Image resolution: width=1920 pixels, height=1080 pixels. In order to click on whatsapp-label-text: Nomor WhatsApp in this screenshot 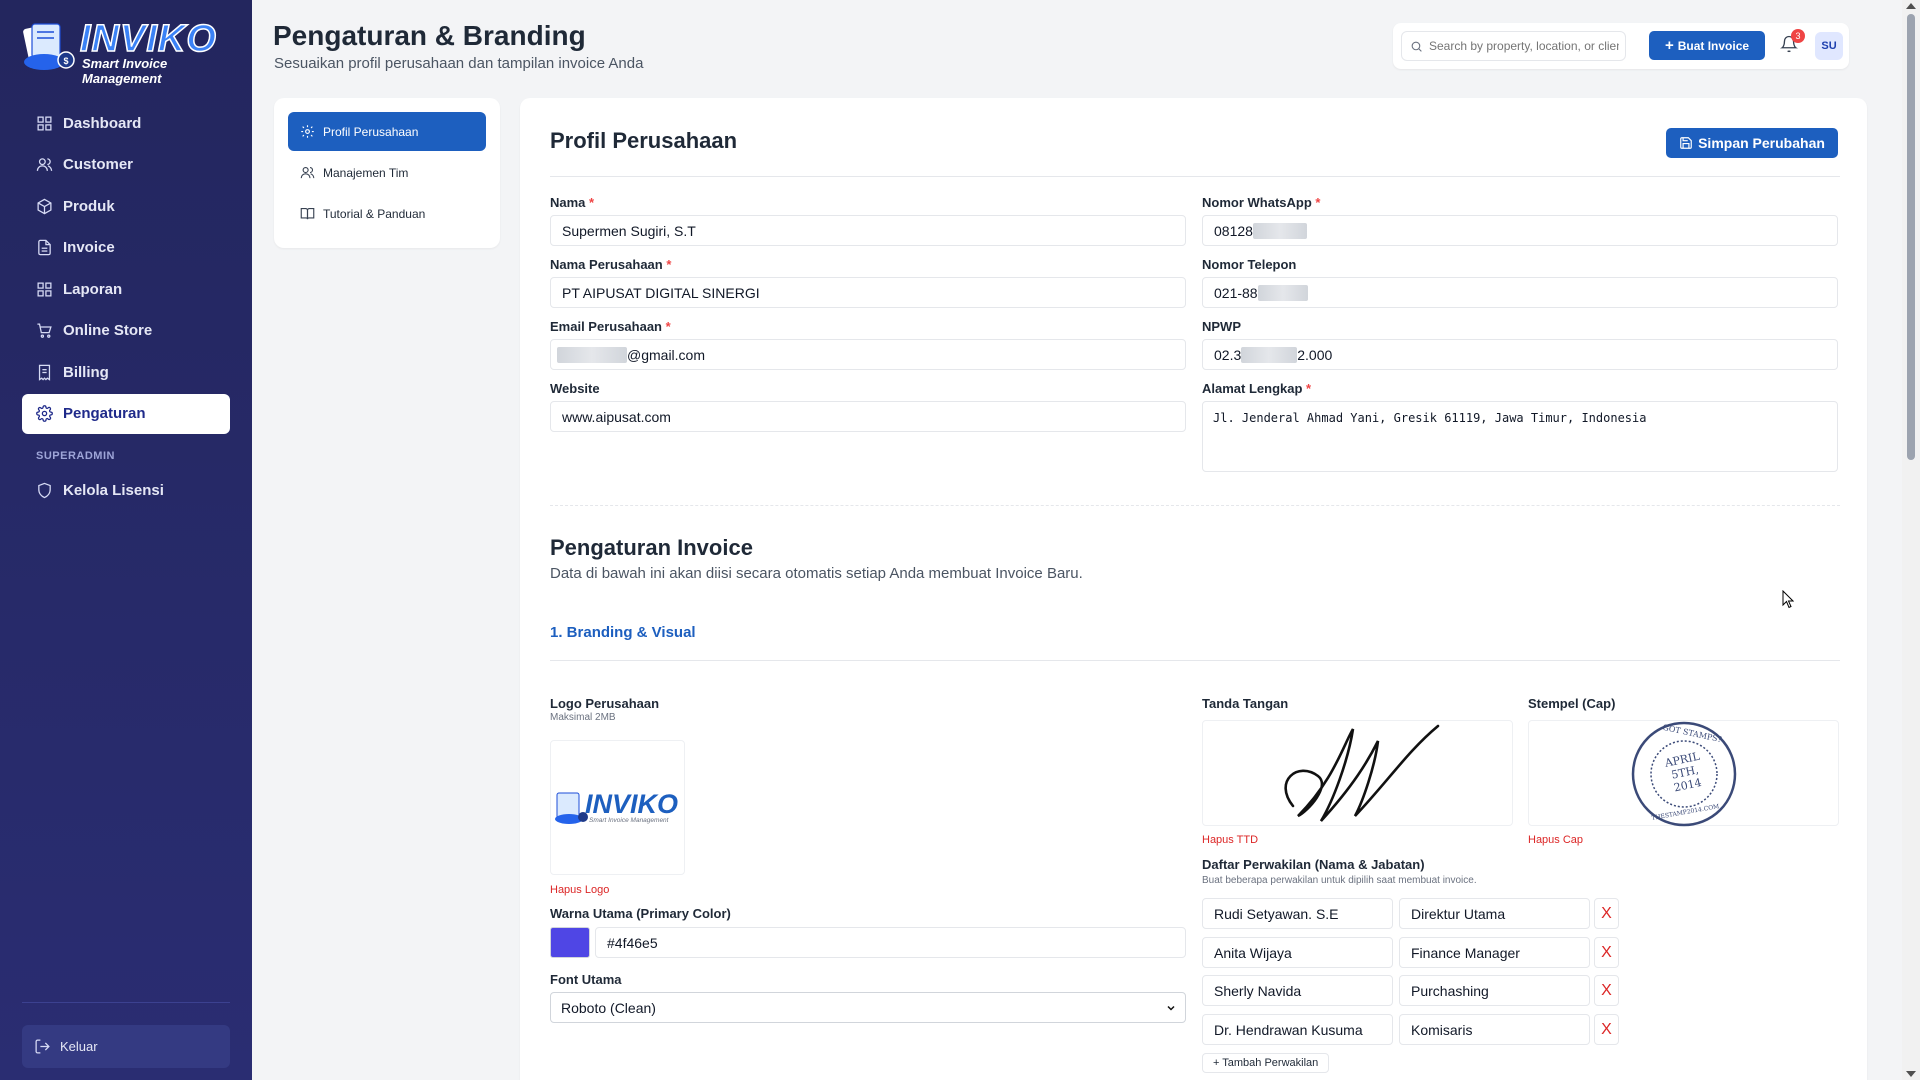, I will do `click(1257, 202)`.